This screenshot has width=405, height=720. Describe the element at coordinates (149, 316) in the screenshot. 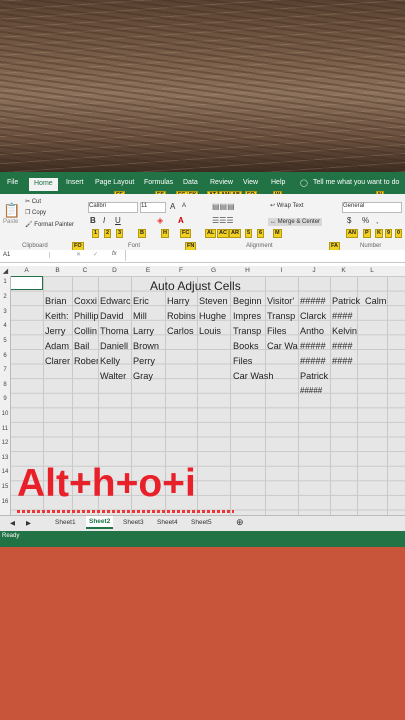

I see `cell: Mill` at that location.